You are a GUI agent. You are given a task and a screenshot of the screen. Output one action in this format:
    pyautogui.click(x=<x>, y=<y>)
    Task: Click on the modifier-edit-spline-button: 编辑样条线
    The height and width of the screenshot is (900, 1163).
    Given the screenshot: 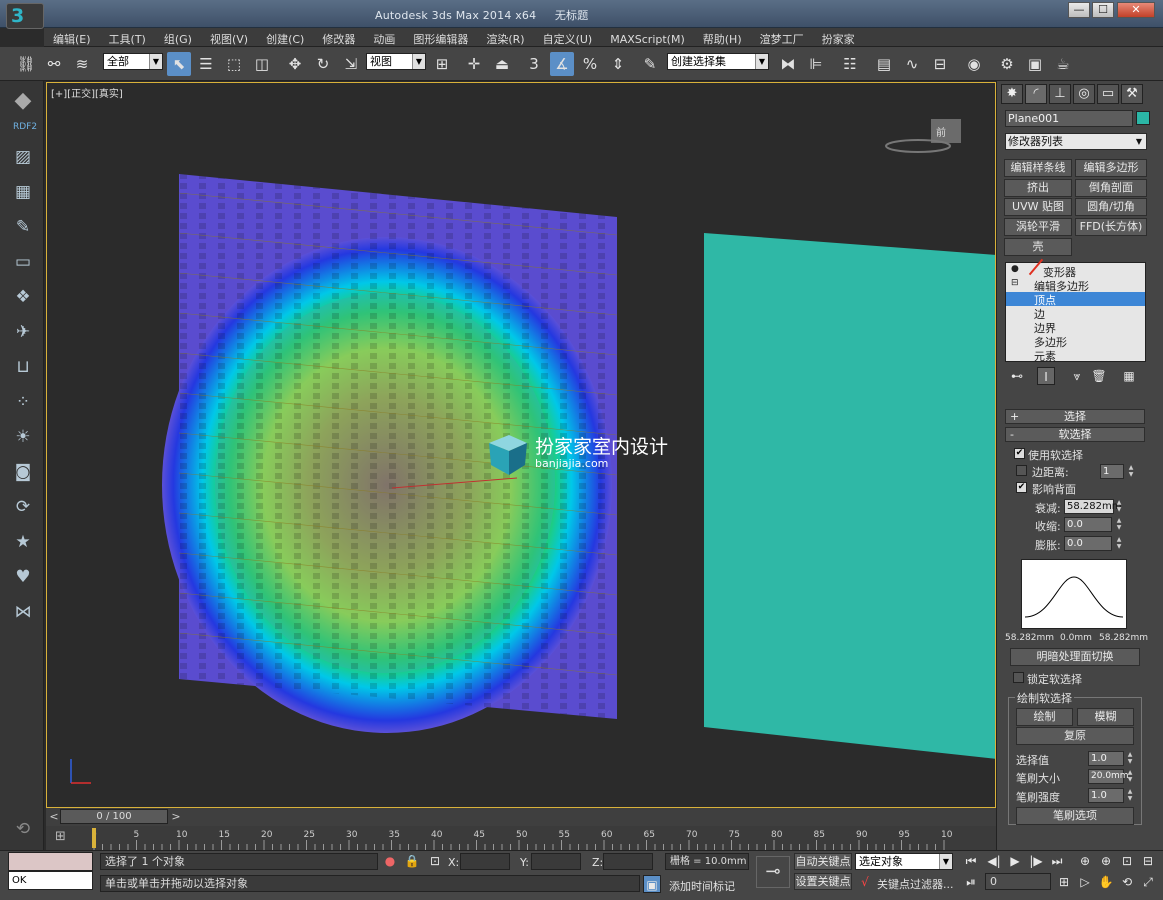 What is the action you would take?
    pyautogui.click(x=1038, y=168)
    